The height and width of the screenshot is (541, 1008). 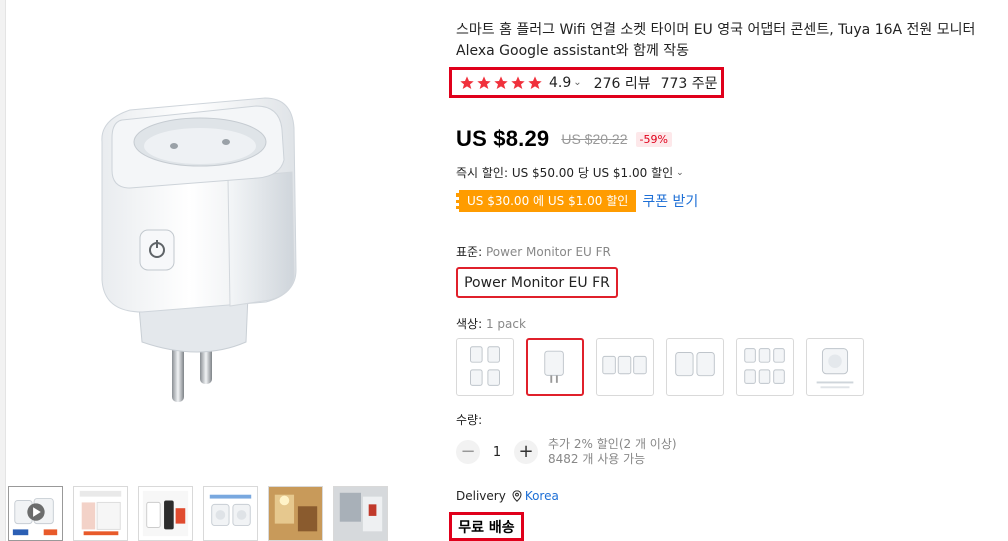 I want to click on thumbnail-strip, so click(x=198, y=513).